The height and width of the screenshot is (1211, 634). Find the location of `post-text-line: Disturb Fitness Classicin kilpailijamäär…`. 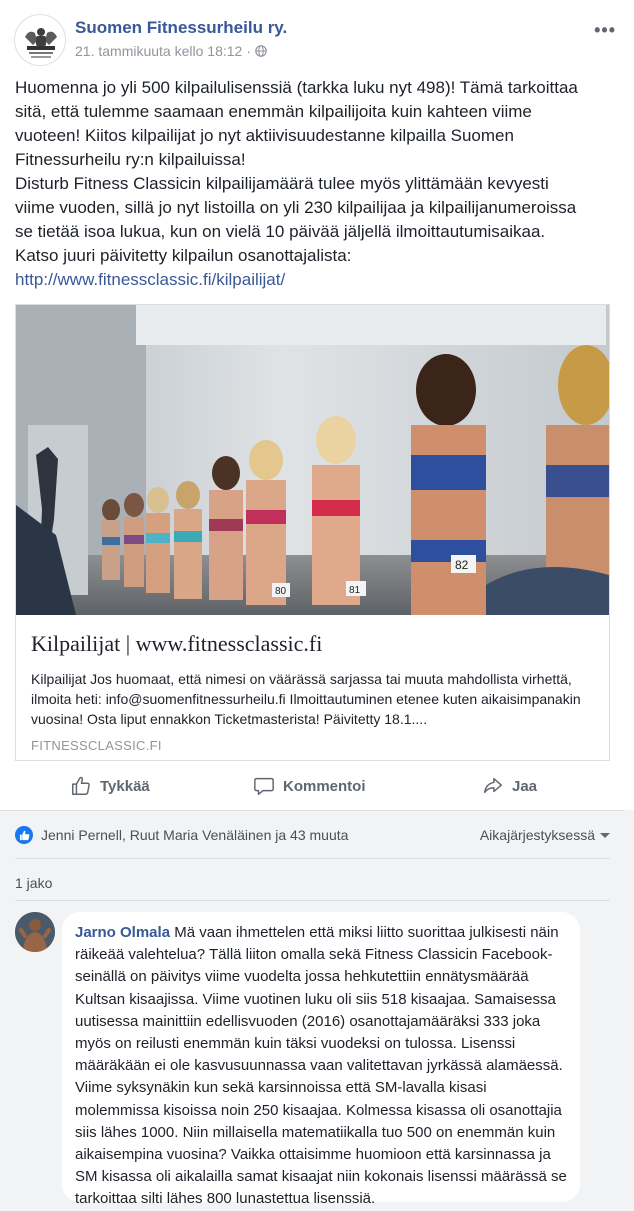

post-text-line: Disturb Fitness Classicin kilpailijamäär… is located at coordinates (282, 183).